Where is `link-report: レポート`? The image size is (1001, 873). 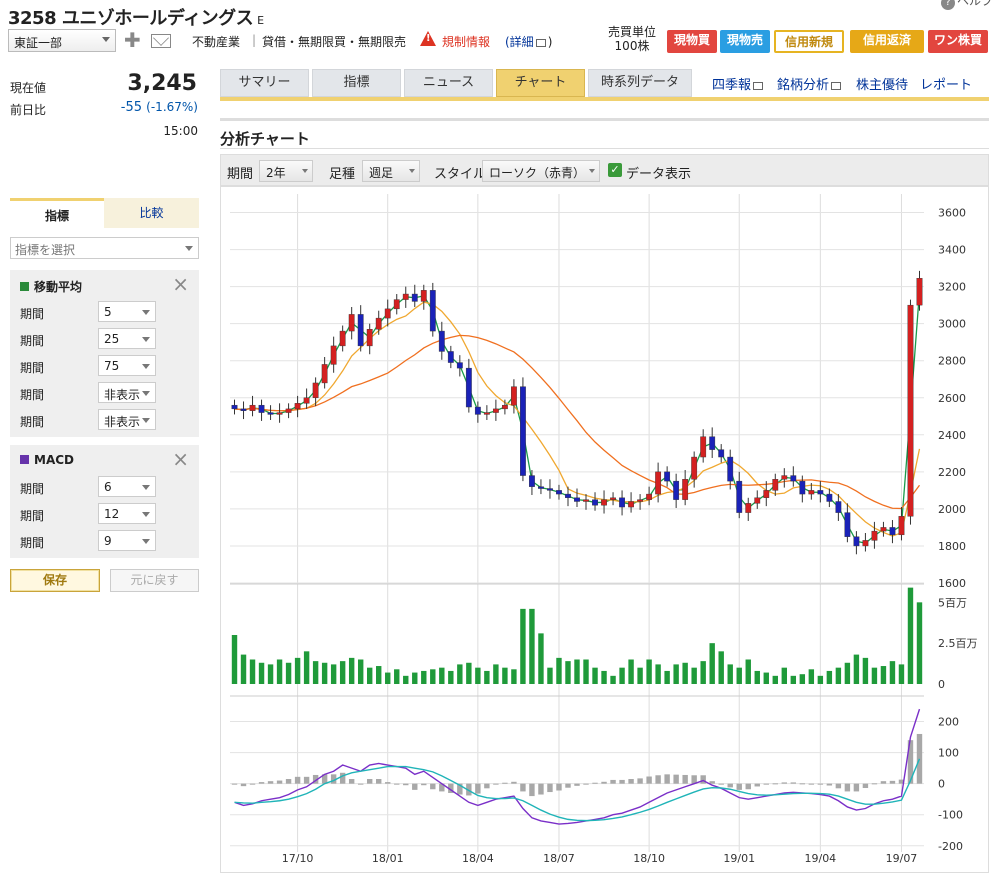 link-report: レポート is located at coordinates (946, 83).